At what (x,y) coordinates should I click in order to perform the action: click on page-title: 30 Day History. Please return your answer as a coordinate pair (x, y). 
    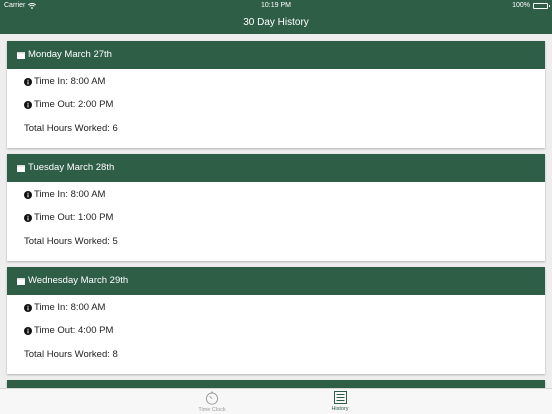
    Looking at the image, I should click on (276, 22).